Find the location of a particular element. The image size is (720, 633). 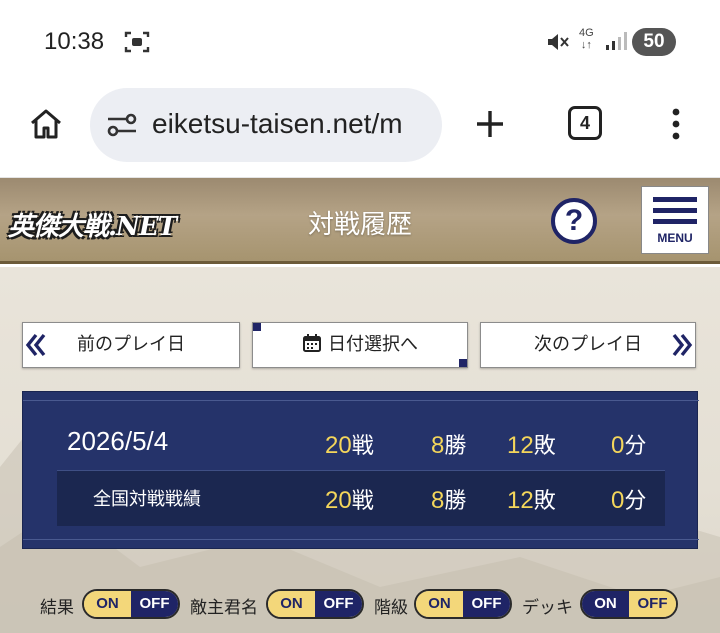

record-date: 2026/5/4 is located at coordinates (118, 441).